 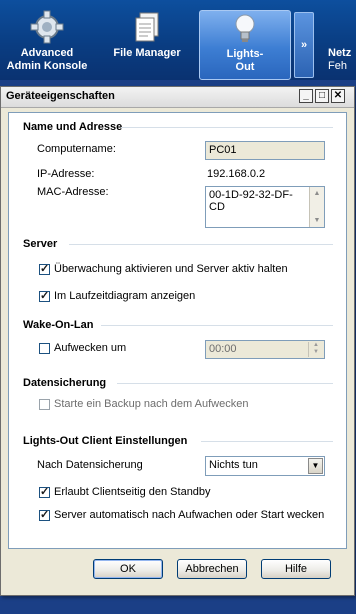 I want to click on mac-address-field: 00-1D-92-32-DF-CD ▲ ▼, so click(x=265, y=207).